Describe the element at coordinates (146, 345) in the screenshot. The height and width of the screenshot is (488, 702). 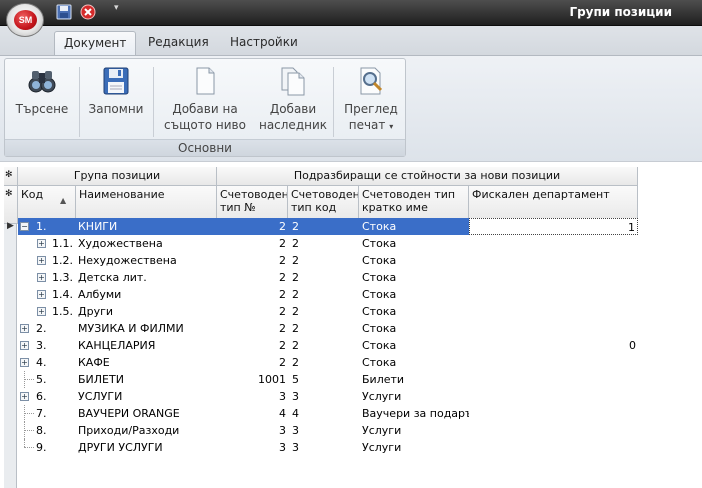
I see `cell-name: КАНЦЕЛАРИЯ` at that location.